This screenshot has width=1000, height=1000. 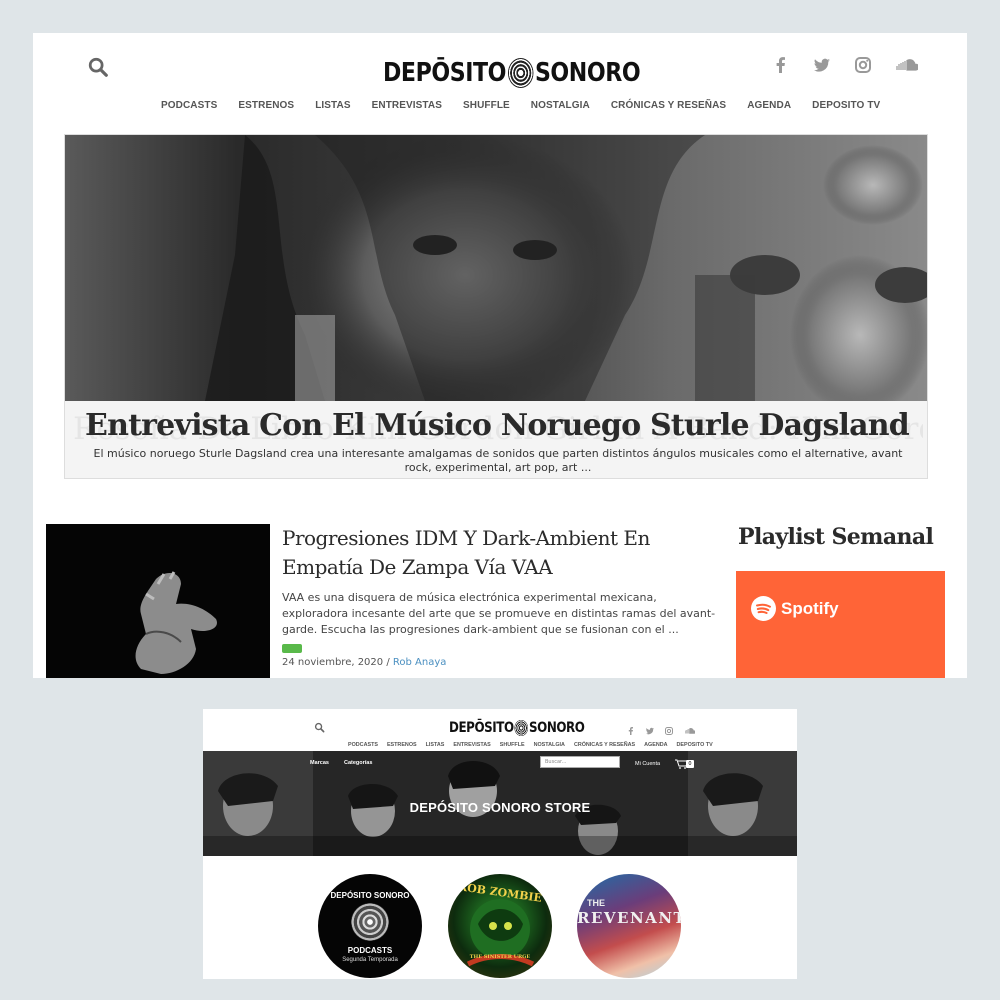 What do you see at coordinates (319, 763) in the screenshot?
I see `brands-menu: Marcas` at bounding box center [319, 763].